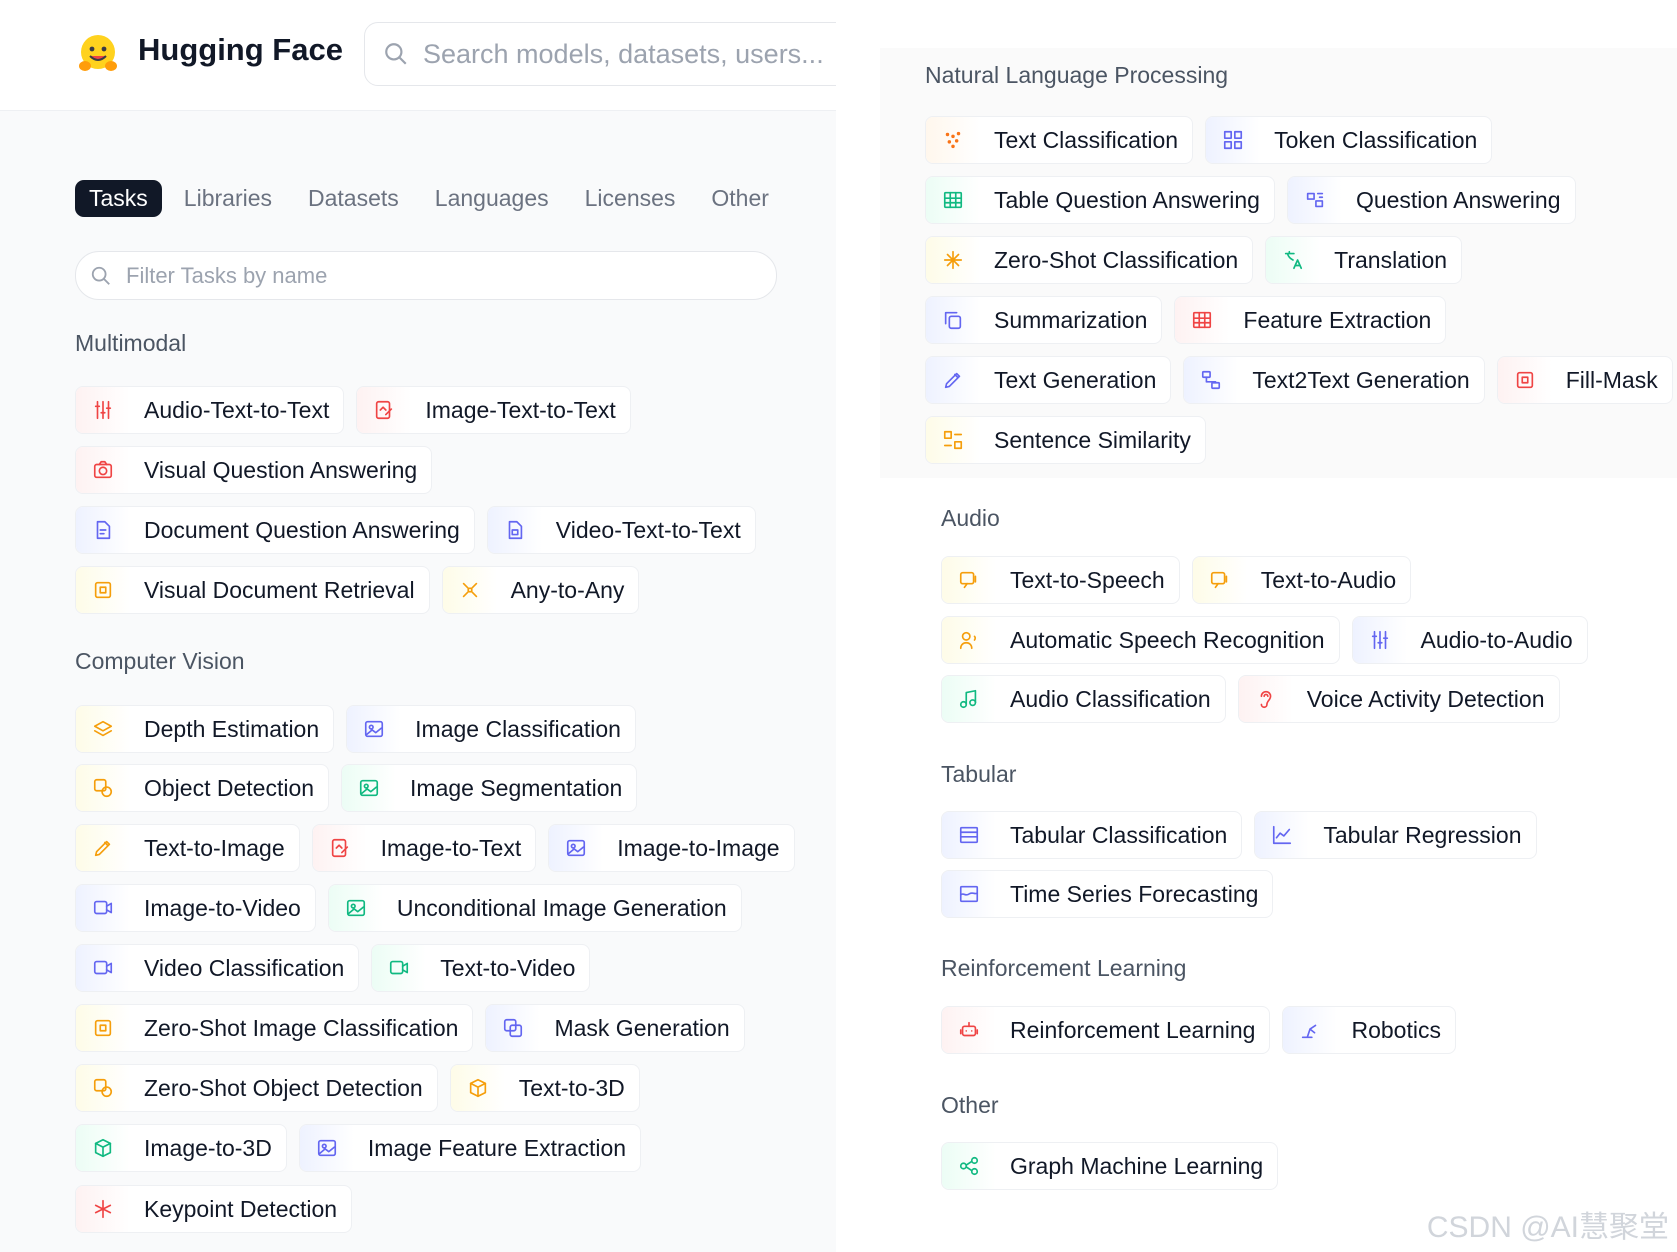  What do you see at coordinates (1140, 640) in the screenshot?
I see `task-chip-automatic-speech-recognition: Automatic Speech Recognition` at bounding box center [1140, 640].